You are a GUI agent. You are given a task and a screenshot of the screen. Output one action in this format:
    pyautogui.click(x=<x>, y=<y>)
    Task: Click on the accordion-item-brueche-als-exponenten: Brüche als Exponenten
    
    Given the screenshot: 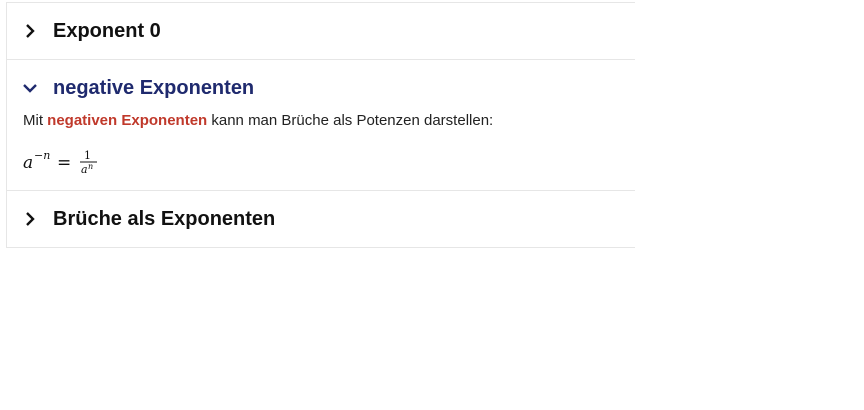 What is the action you would take?
    pyautogui.click(x=321, y=219)
    